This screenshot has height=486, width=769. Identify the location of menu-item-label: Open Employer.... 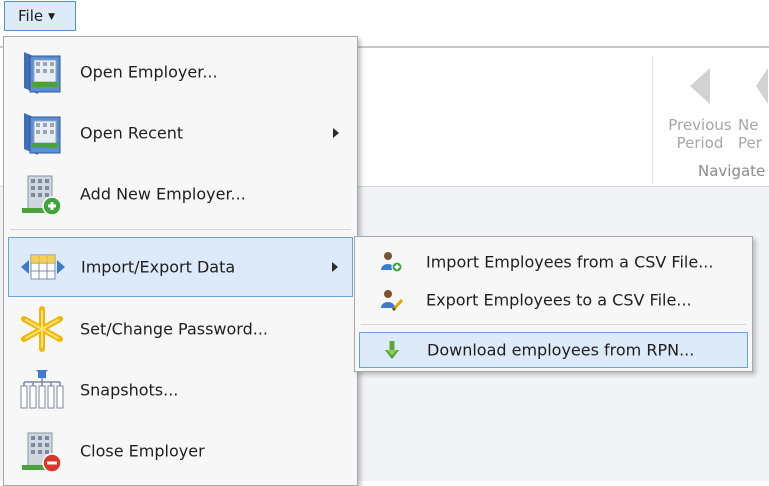
(149, 72).